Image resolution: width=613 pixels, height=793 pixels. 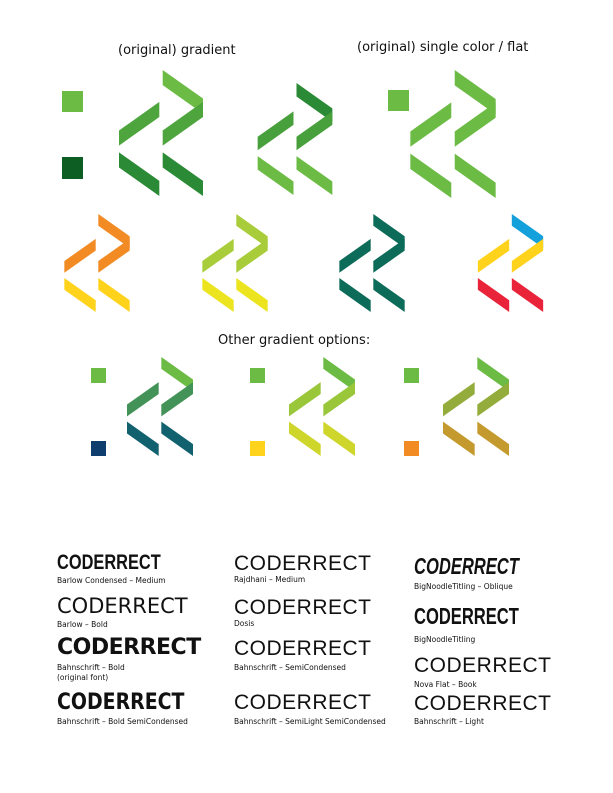 I want to click on heading-flat: (original) single color / flat, so click(x=443, y=47).